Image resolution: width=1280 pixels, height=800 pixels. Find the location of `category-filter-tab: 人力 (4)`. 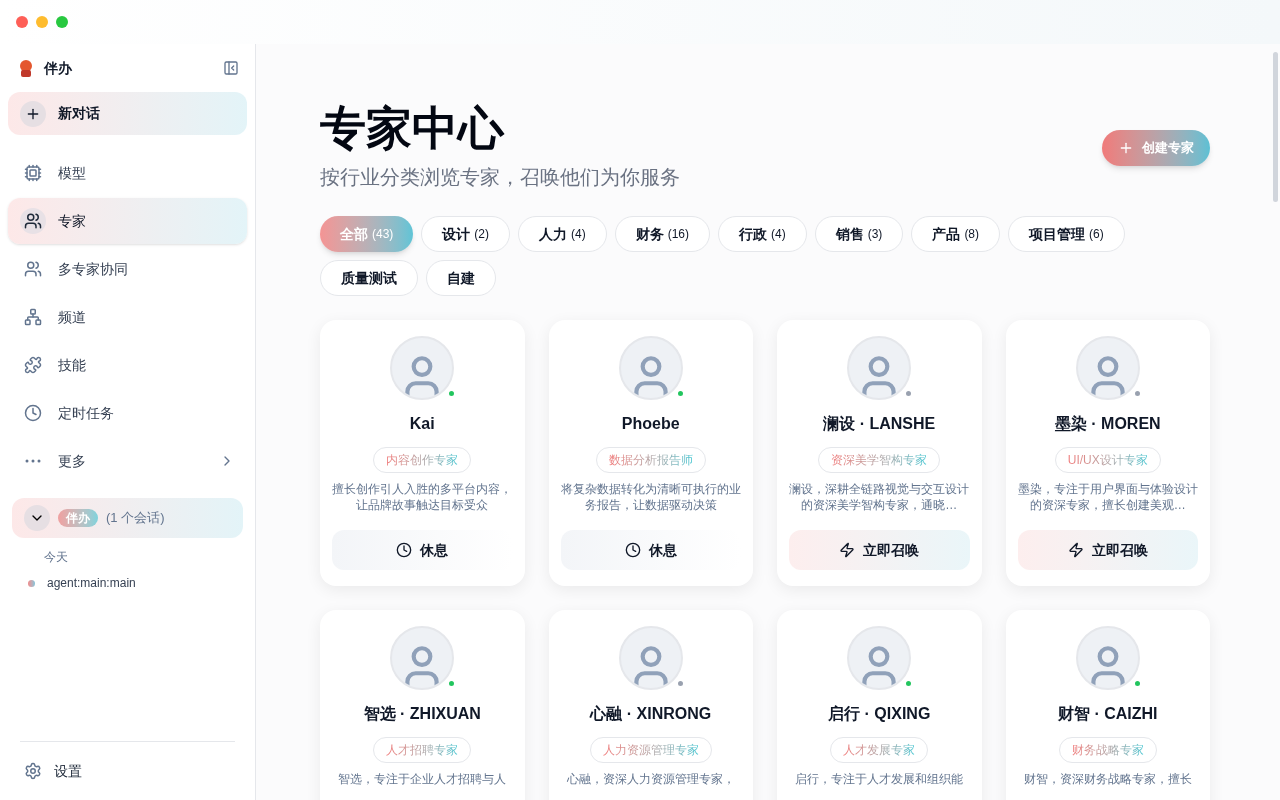

category-filter-tab: 人力 (4) is located at coordinates (562, 234).